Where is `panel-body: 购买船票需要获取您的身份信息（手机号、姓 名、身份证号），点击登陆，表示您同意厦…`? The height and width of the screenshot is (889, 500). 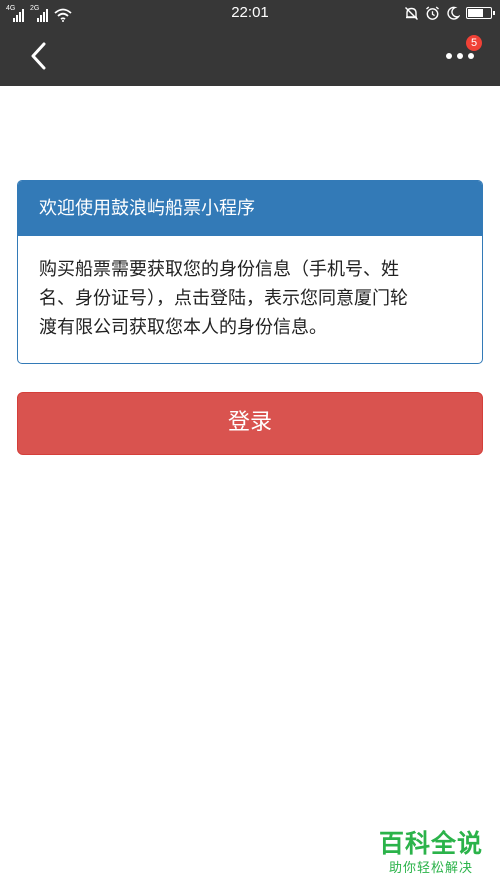 panel-body: 购买船票需要获取您的身份信息（手机号、姓 名、身份证号），点击登陆，表示您同意厦… is located at coordinates (250, 289).